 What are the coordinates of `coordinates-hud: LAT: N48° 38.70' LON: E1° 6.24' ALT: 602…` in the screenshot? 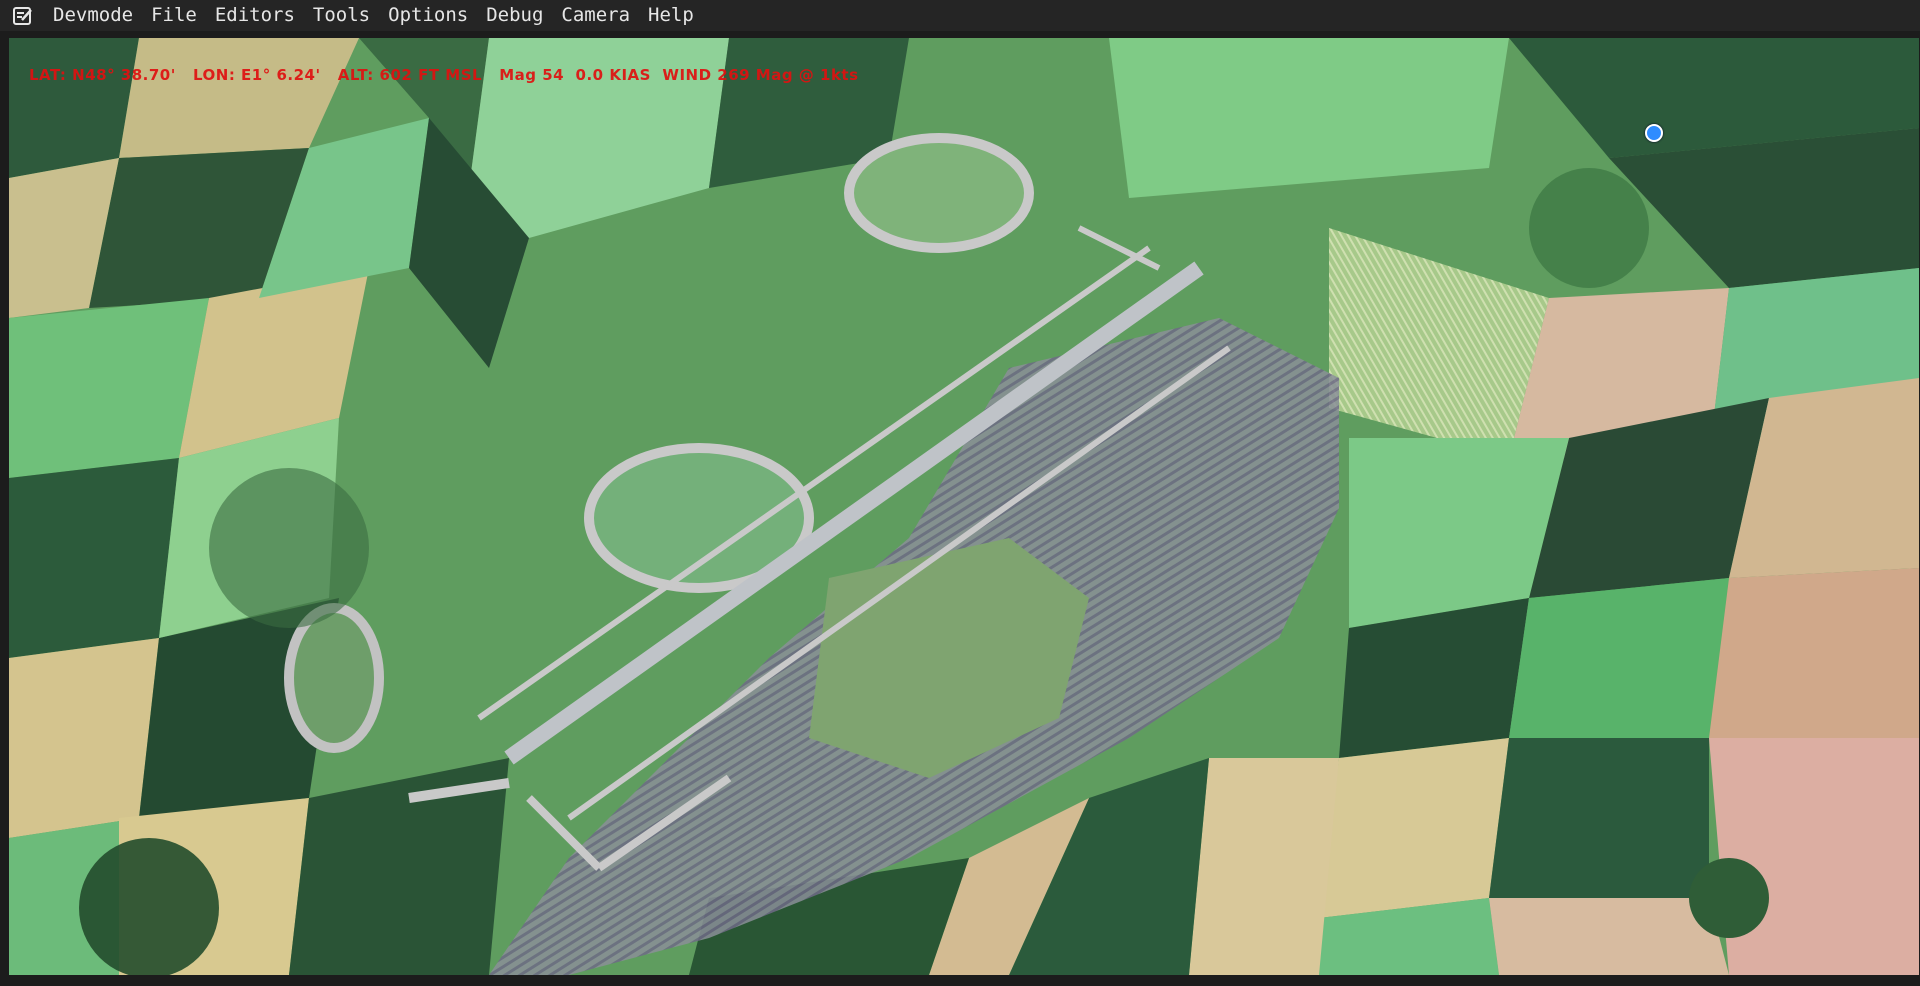 It's located at (444, 75).